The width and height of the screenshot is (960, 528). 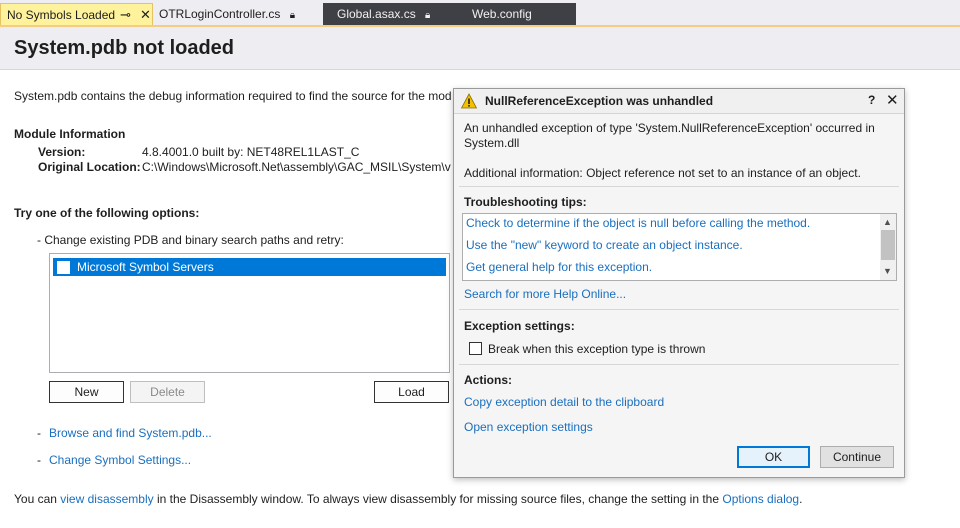 I want to click on page-header: System.pdb not loaded, so click(x=480, y=48).